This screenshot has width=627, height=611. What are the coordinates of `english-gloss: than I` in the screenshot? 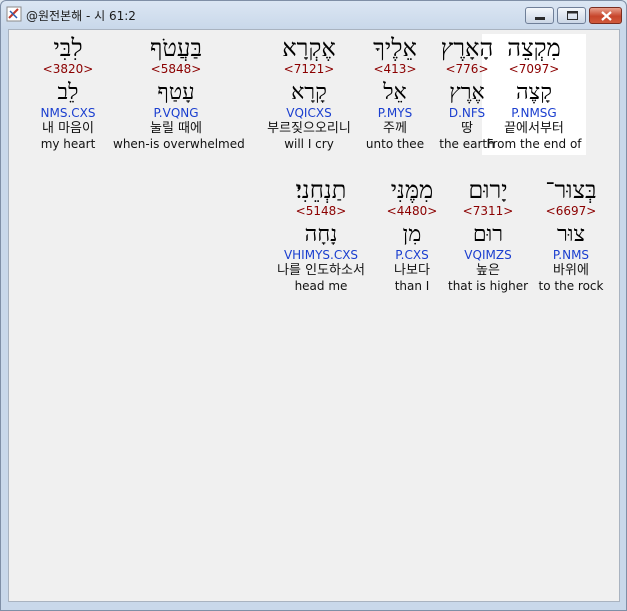 It's located at (412, 286).